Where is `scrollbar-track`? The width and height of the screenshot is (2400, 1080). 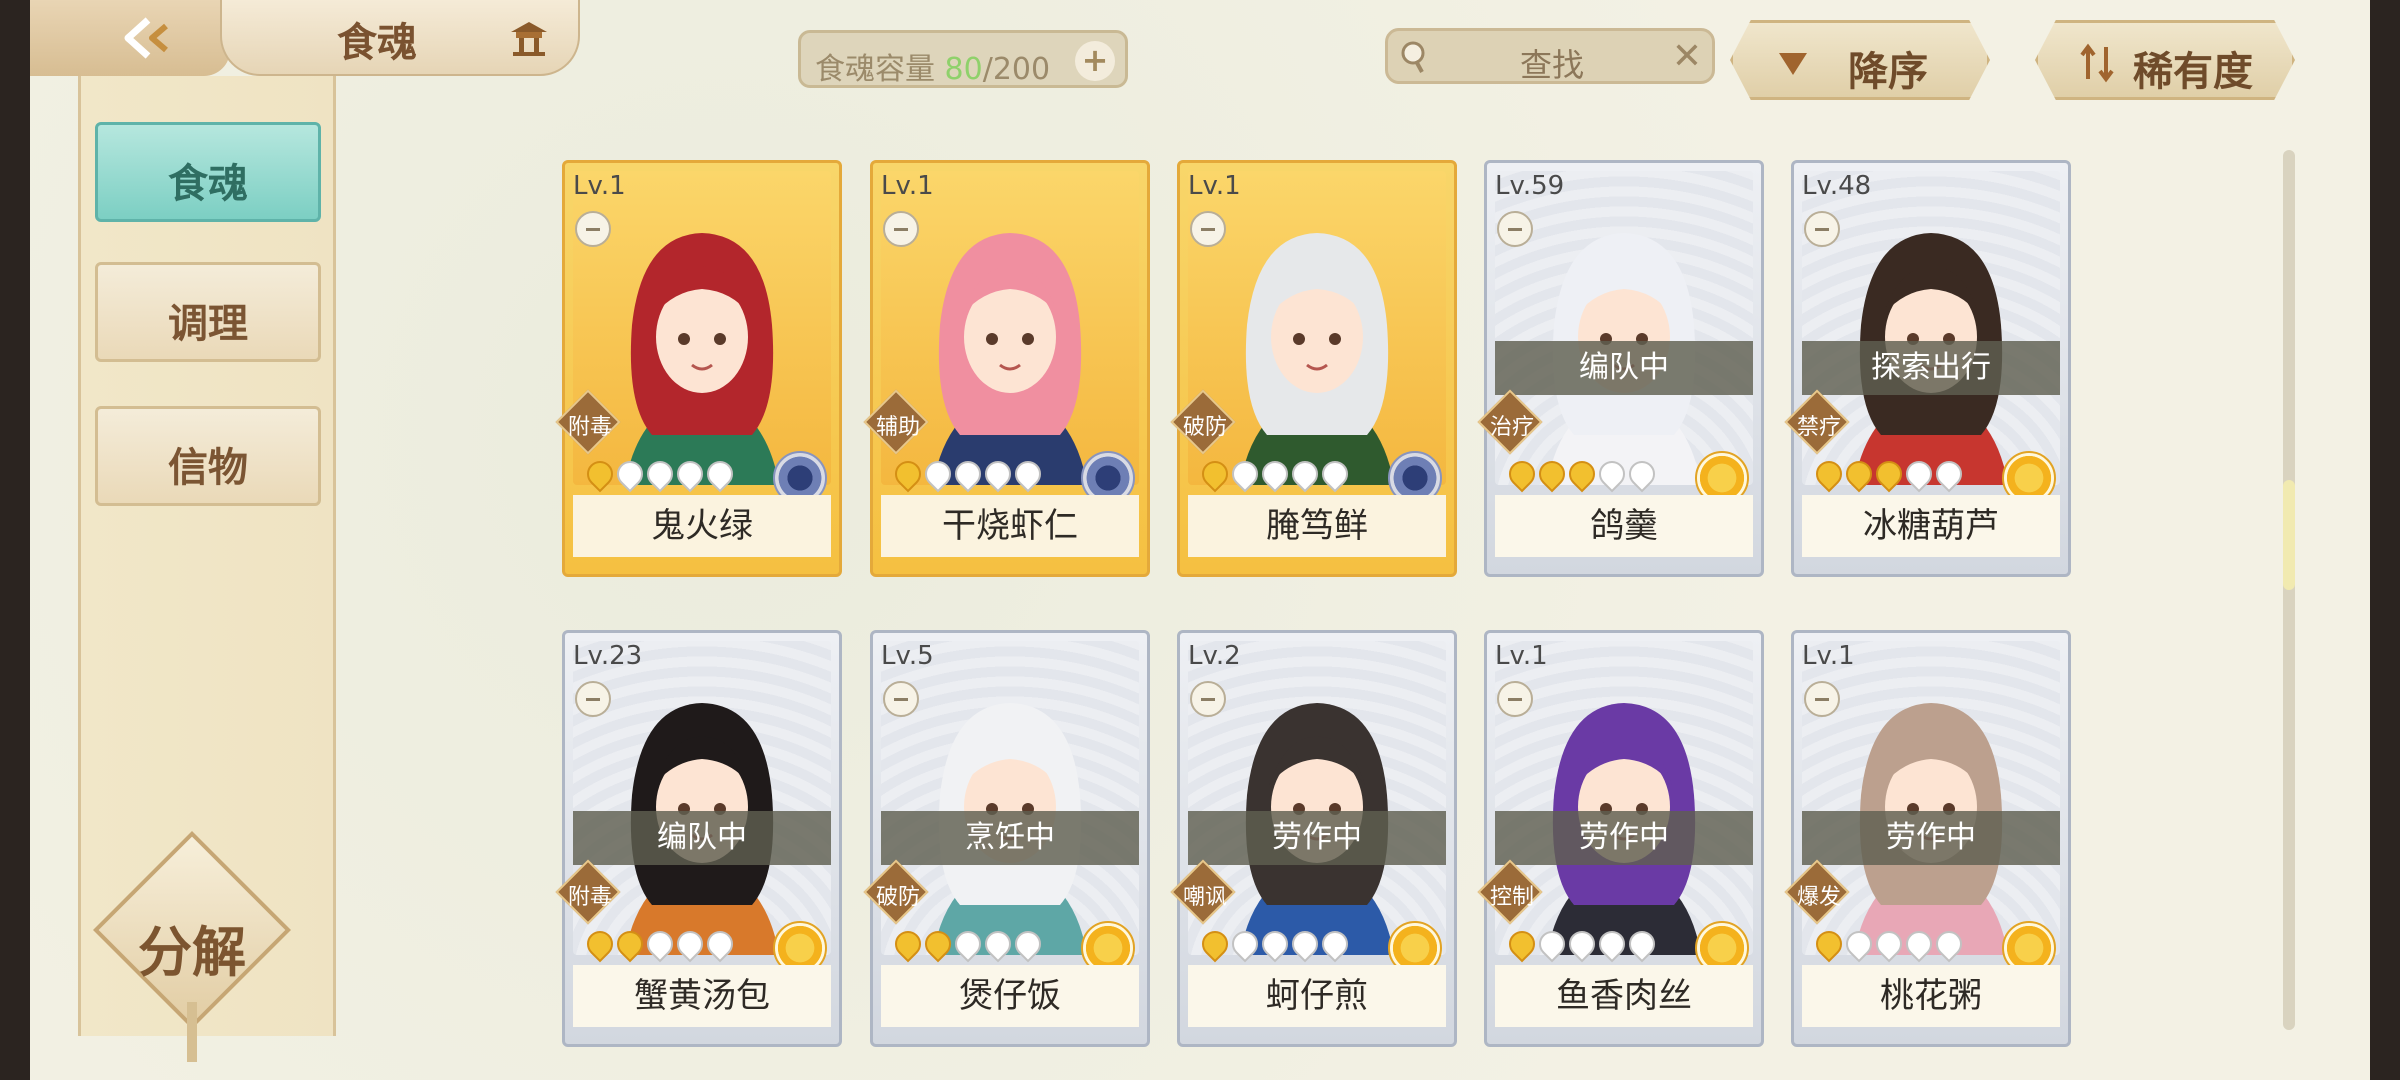
scrollbar-track is located at coordinates (2289, 590).